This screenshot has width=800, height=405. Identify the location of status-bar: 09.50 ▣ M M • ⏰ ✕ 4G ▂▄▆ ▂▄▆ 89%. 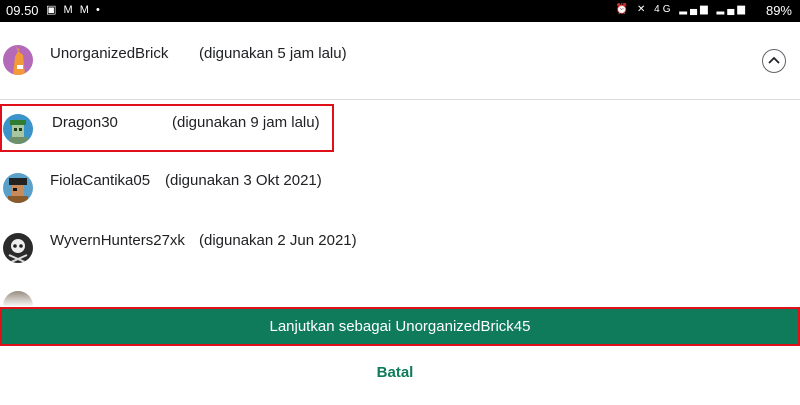
(400, 11).